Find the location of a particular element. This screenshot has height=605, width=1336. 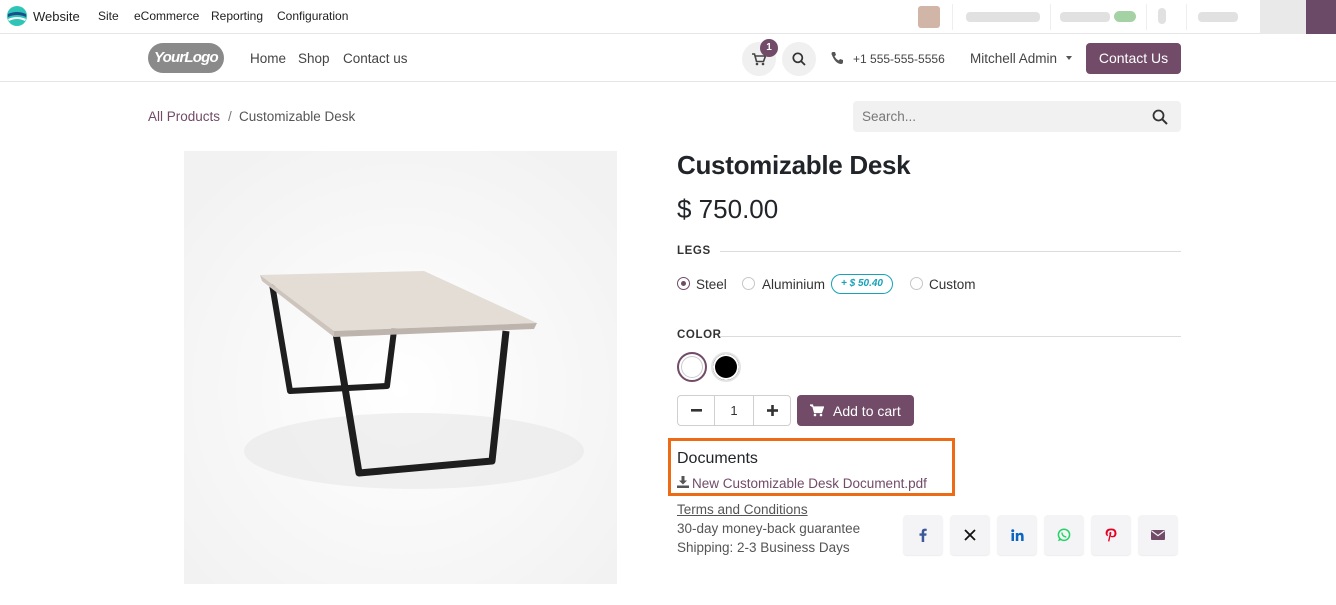

contact-us-button: Contact Us is located at coordinates (1133, 58).